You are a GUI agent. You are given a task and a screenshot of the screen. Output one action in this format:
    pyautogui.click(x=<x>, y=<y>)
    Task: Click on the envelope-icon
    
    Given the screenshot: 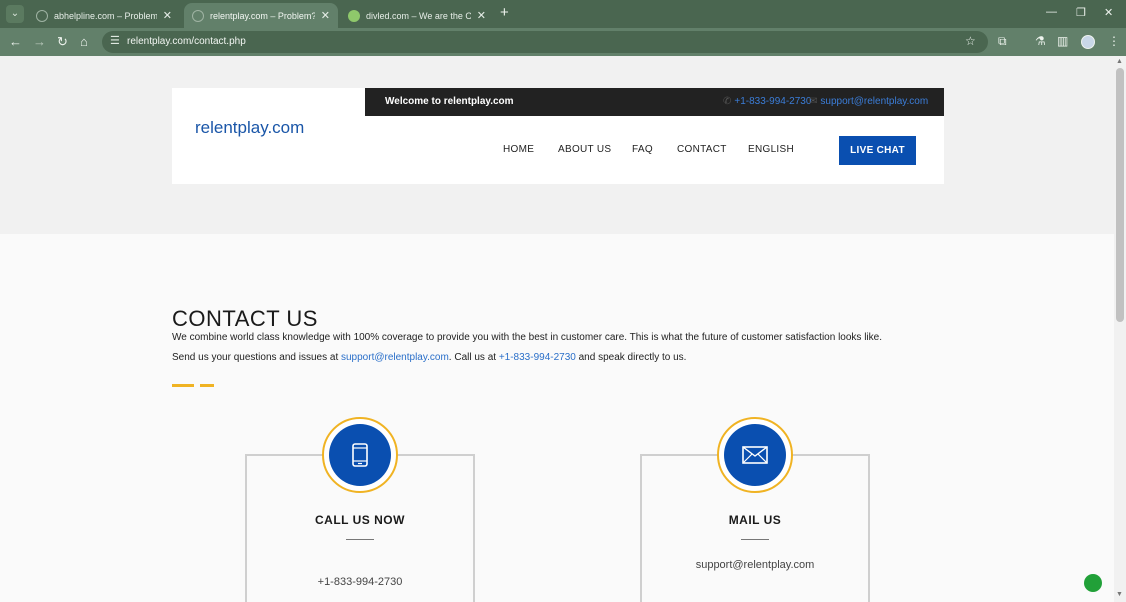 What is the action you would take?
    pyautogui.click(x=755, y=455)
    